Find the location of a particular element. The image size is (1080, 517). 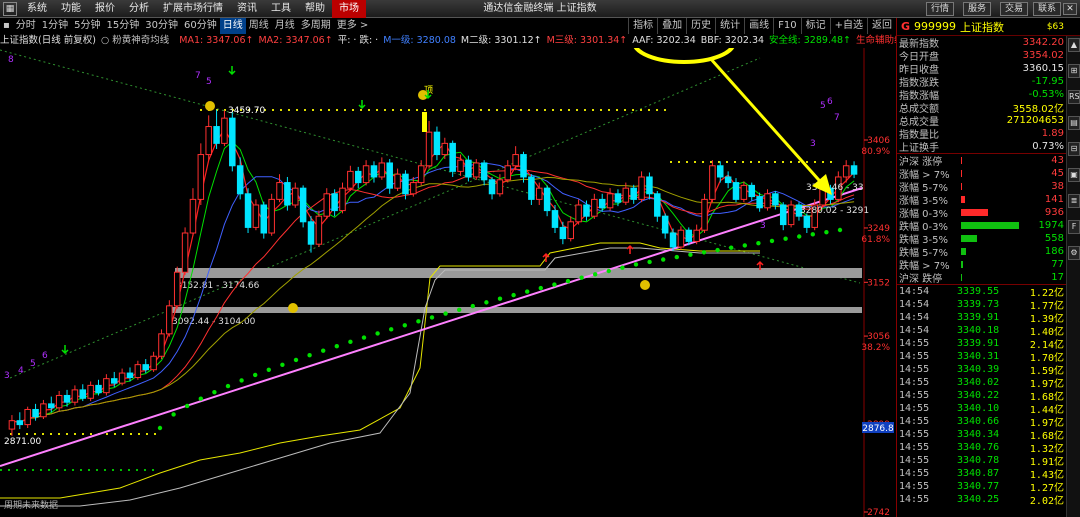

tool-1: 叠加 is located at coordinates (671, 26).